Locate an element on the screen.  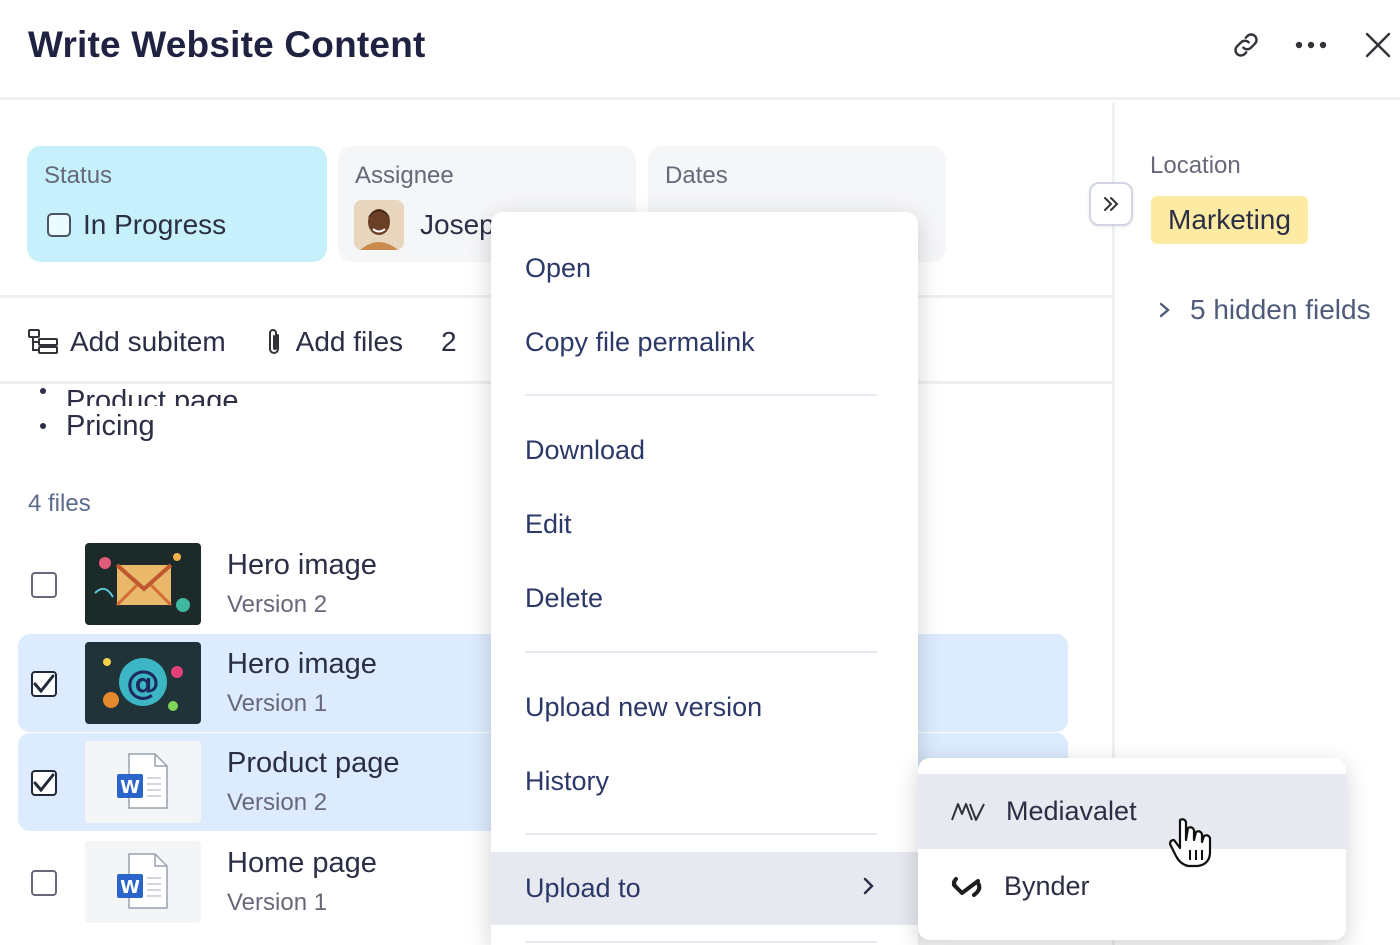
toolbar-extra-label: 2 is located at coordinates (449, 341).